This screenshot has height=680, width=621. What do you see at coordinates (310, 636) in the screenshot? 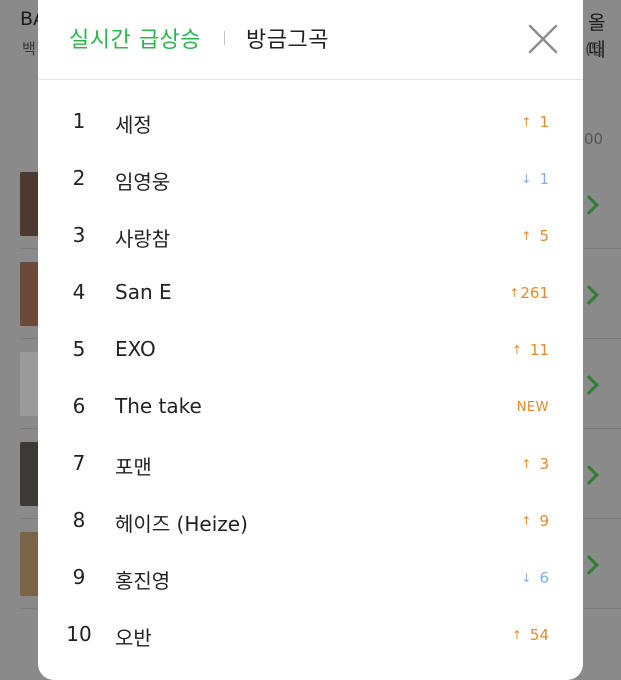
I see `chart-row: 10 오반 ↑ 54` at bounding box center [310, 636].